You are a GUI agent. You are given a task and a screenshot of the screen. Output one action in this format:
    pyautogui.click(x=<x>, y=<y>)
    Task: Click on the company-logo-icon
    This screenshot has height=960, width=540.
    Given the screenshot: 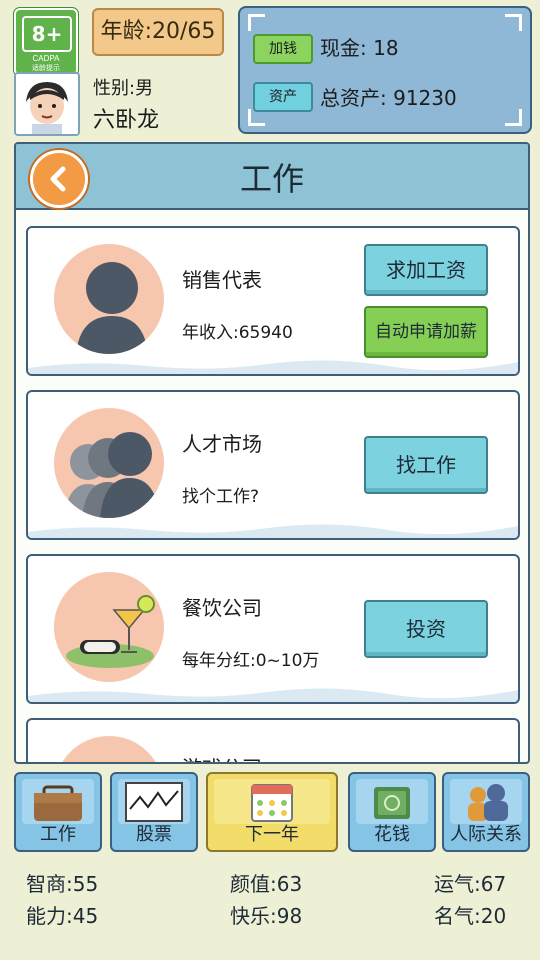 What is the action you would take?
    pyautogui.click(x=109, y=749)
    